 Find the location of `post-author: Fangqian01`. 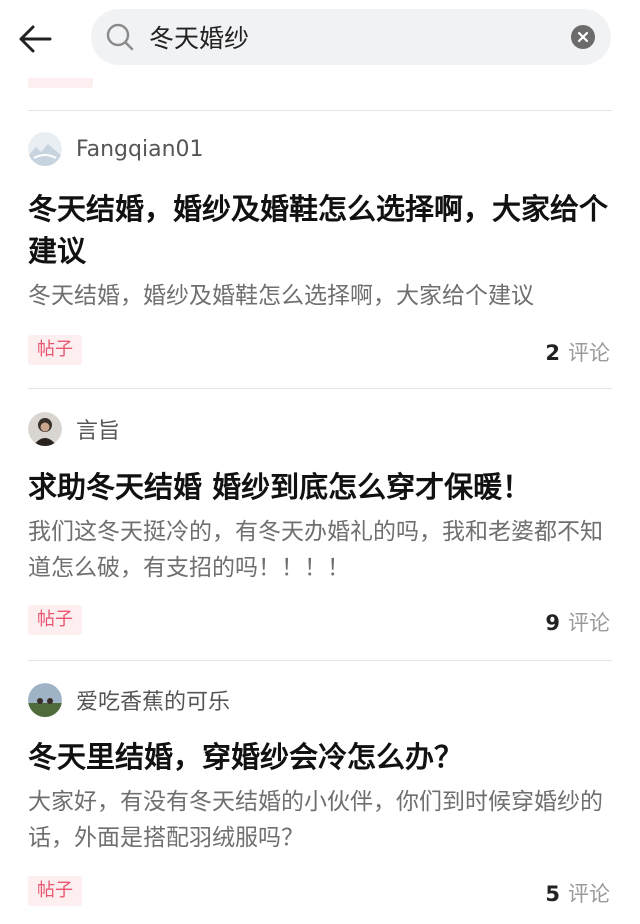

post-author: Fangqian01 is located at coordinates (116, 149).